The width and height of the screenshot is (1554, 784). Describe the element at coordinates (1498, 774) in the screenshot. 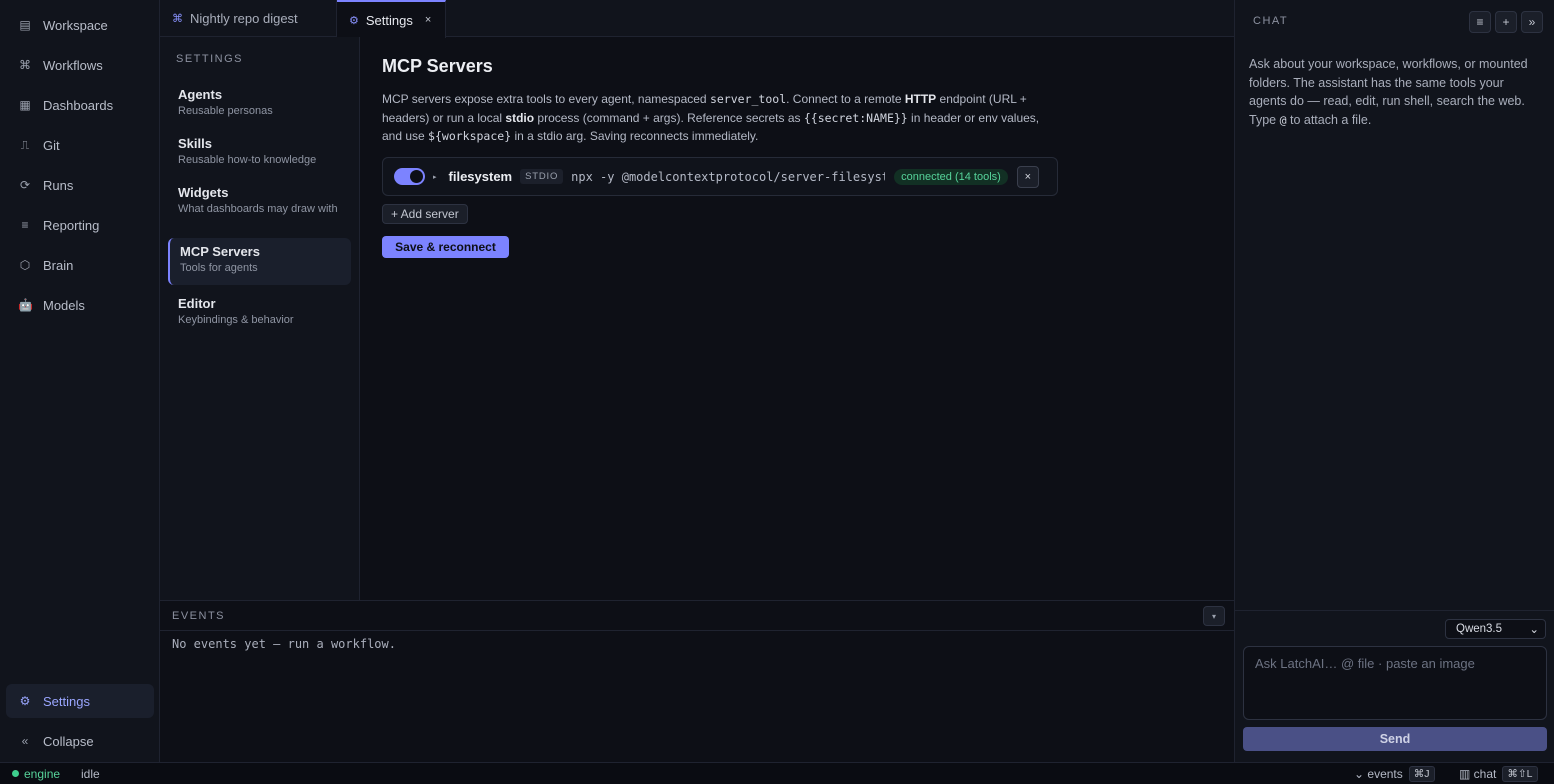

I see `toggle-chat-button: ▥ chat ⌘⇧L` at that location.